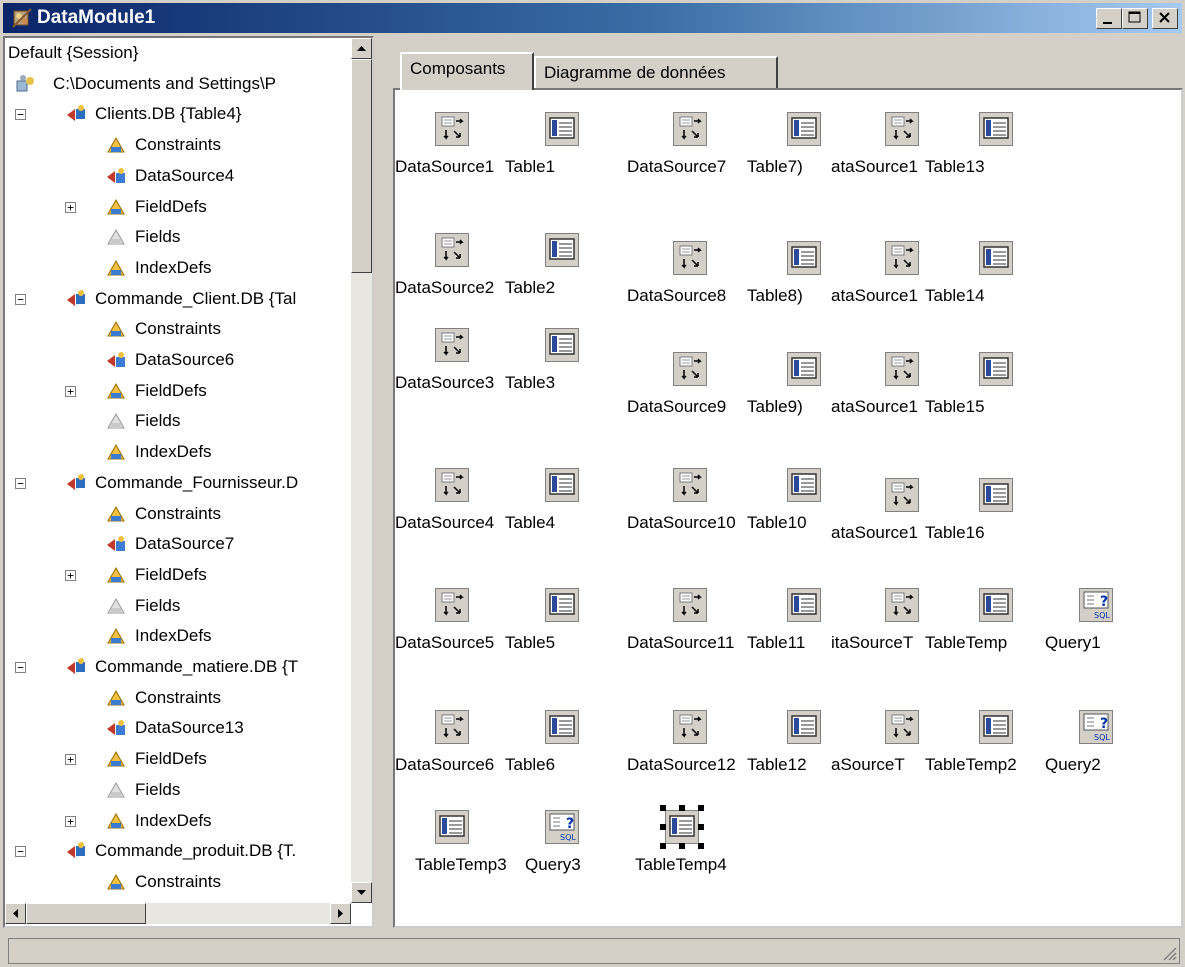 Image resolution: width=1185 pixels, height=967 pixels. Describe the element at coordinates (450, 152) in the screenshot. I see `datasource-component: DataSource1` at that location.